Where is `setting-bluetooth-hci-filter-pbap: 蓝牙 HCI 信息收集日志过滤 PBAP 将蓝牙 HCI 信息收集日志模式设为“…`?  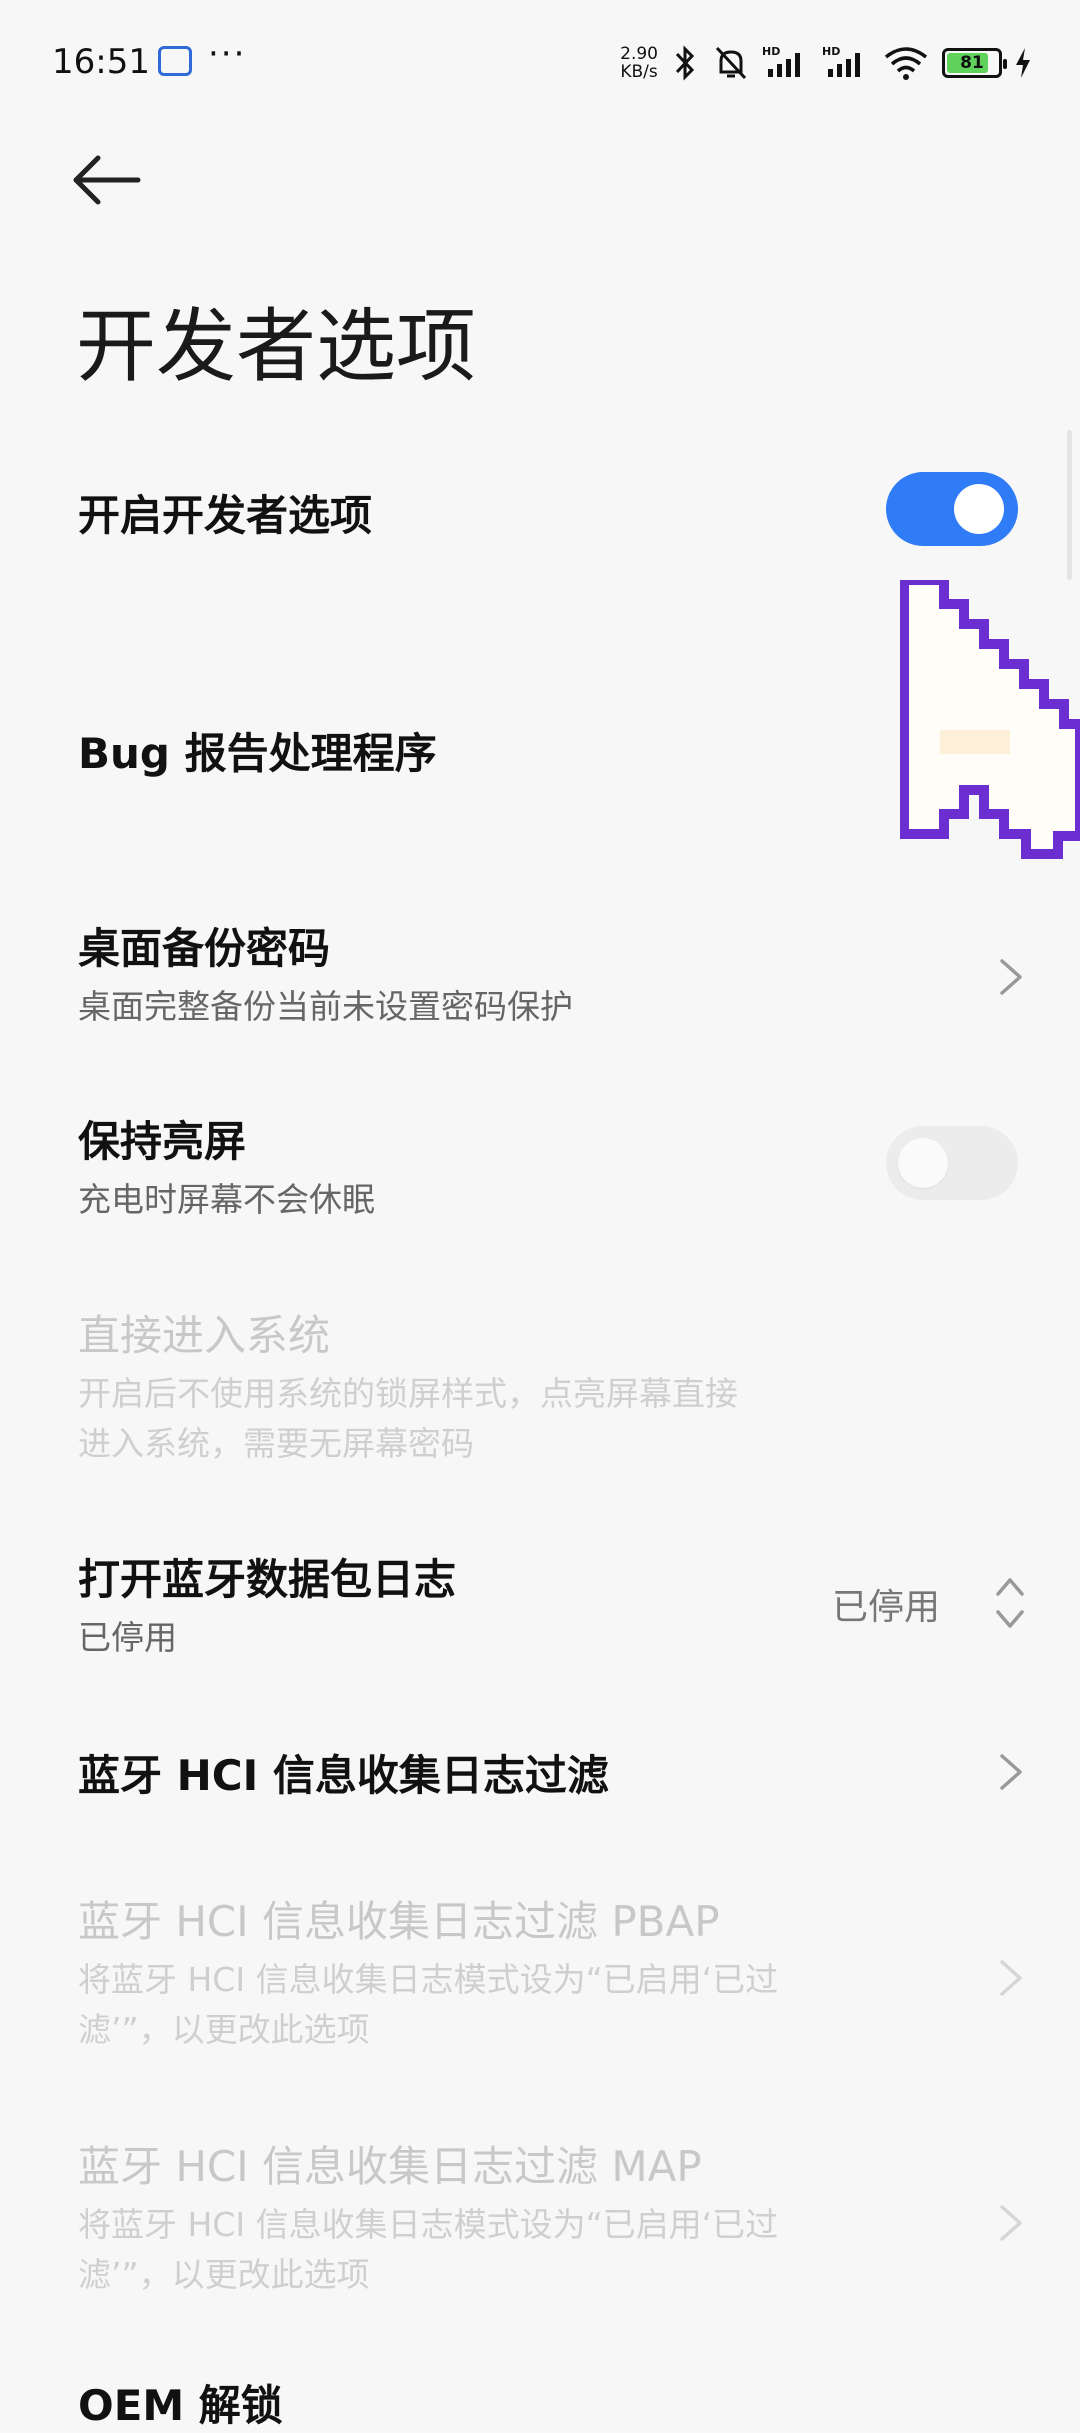 setting-bluetooth-hci-filter-pbap: 蓝牙 HCI 信息收集日志过滤 PBAP 将蓝牙 HCI 信息收集日志模式设为“… is located at coordinates (554, 1968).